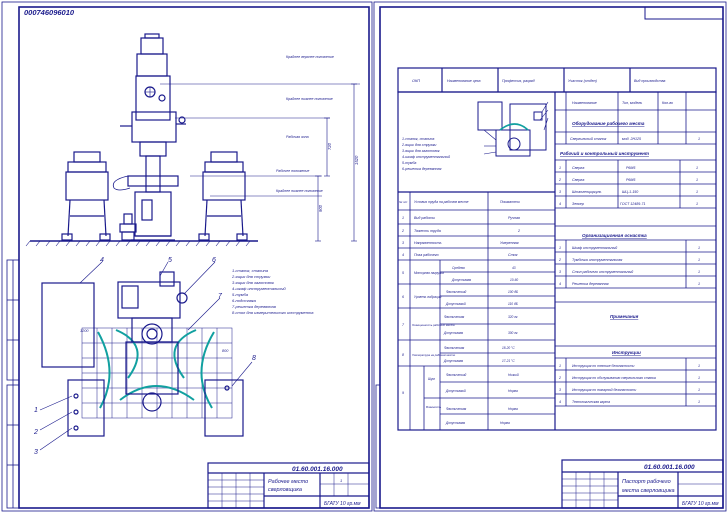 The width and height of the screenshot is (728, 513). Describe the element at coordinates (699, 284) in the screenshot. I see `org-row-4-qty: 1` at that location.